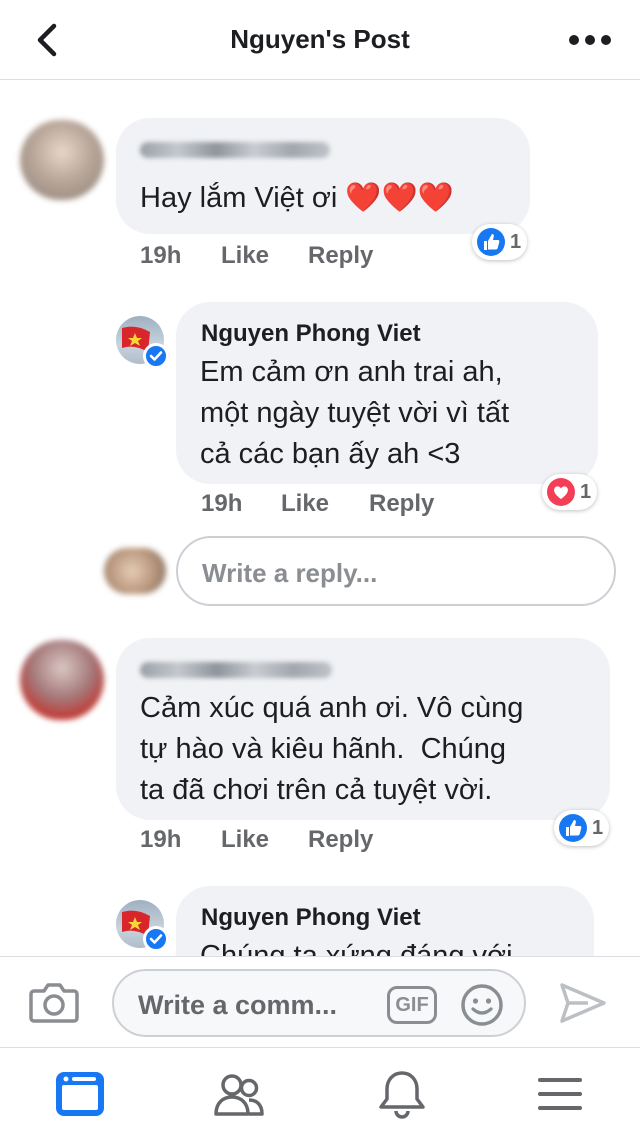 This screenshot has height=1136, width=640. What do you see at coordinates (355, 413) in the screenshot?
I see `reply-text-line-2: một ngày tuyệt vời vì tất` at bounding box center [355, 413].